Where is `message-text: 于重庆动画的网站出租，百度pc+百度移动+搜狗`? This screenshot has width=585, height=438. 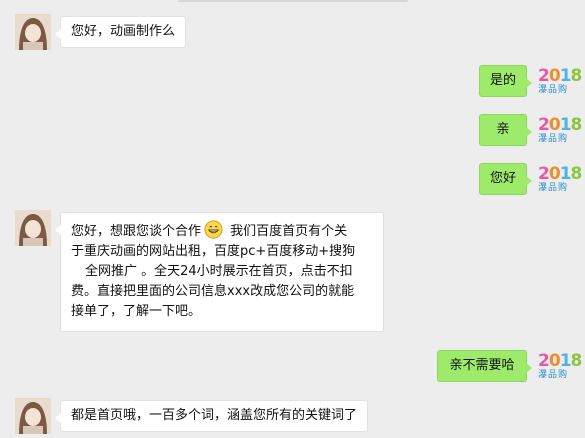 message-text: 于重庆动画的网站出租，百度pc+百度移动+搜狗 is located at coordinates (213, 251).